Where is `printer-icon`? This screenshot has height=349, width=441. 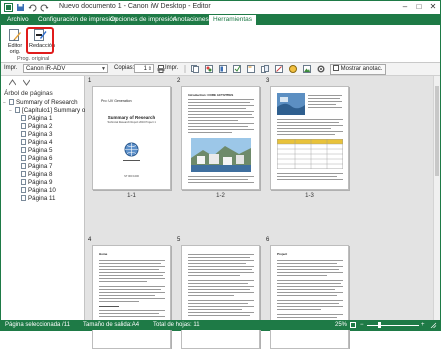 printer-icon is located at coordinates (161, 69).